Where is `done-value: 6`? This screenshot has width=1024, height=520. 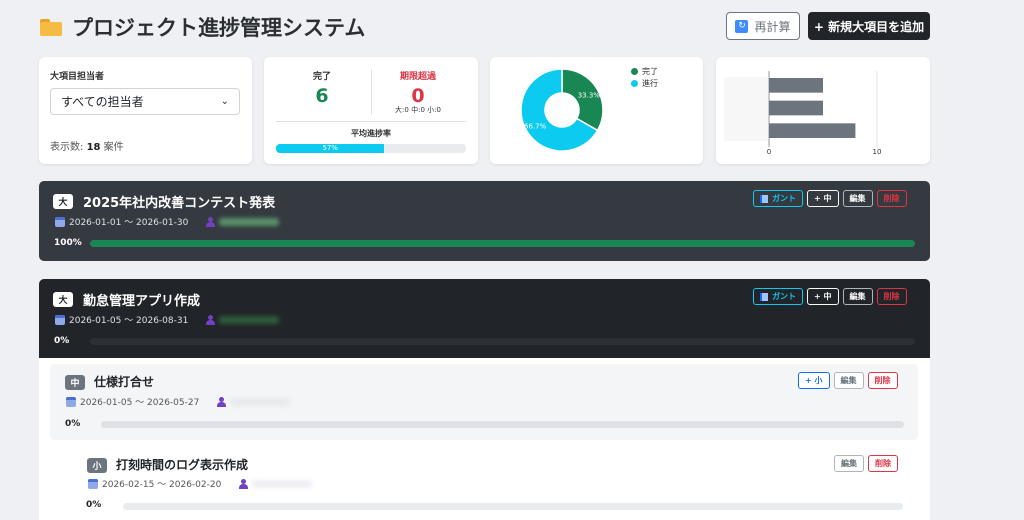 done-value: 6 is located at coordinates (322, 96).